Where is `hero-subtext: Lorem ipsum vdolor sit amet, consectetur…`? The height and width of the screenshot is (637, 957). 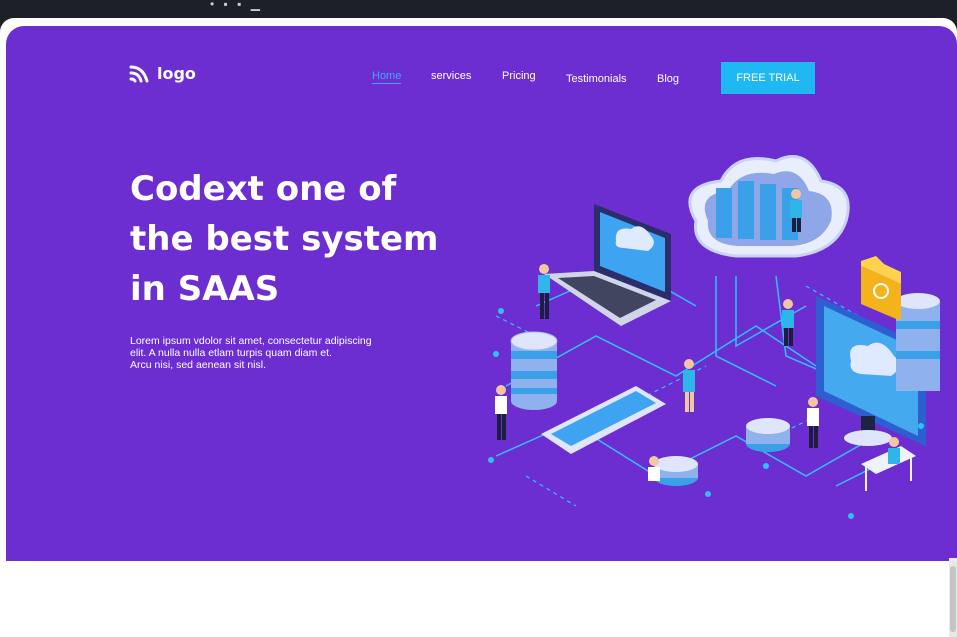
hero-subtext: Lorem ipsum vdolor sit amet, consectetur… is located at coordinates (280, 353).